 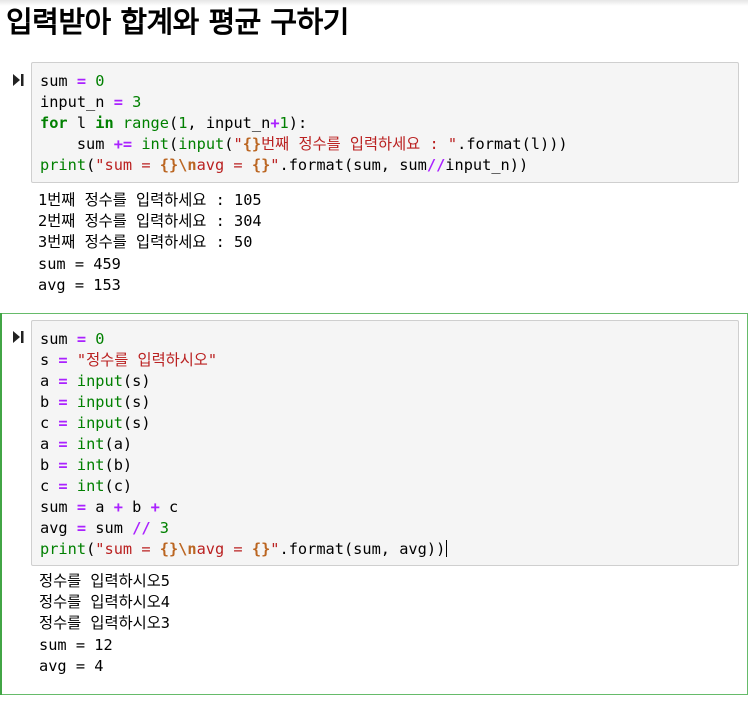 What do you see at coordinates (487, 165) in the screenshot?
I see `code-token: input_n))` at bounding box center [487, 165].